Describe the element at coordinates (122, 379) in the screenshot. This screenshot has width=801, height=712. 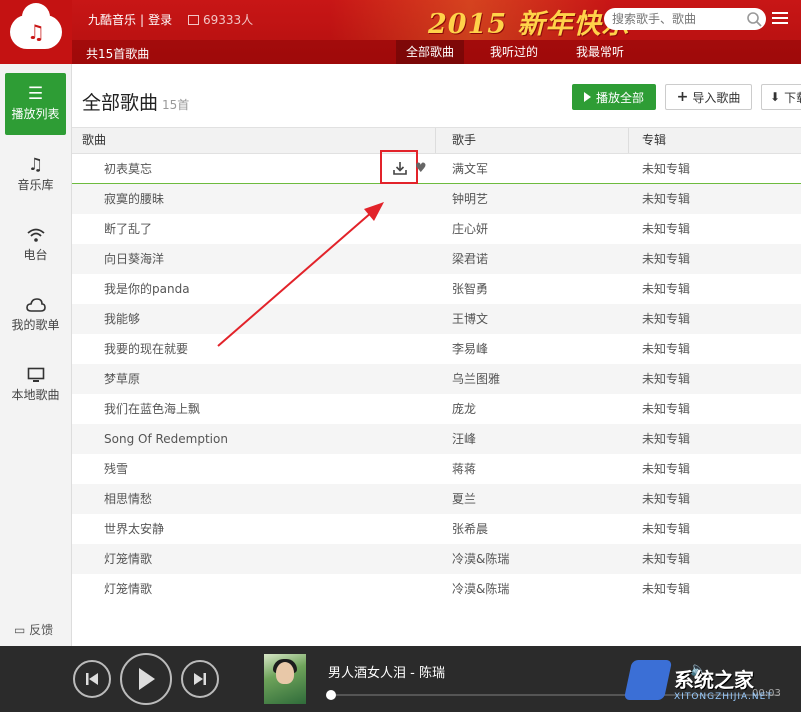
I see `song-title: 梦草原` at that location.